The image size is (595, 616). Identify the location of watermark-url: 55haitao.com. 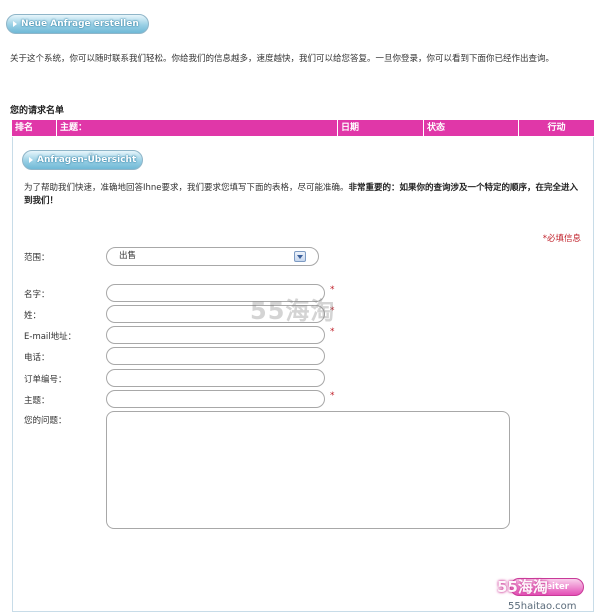
(542, 606).